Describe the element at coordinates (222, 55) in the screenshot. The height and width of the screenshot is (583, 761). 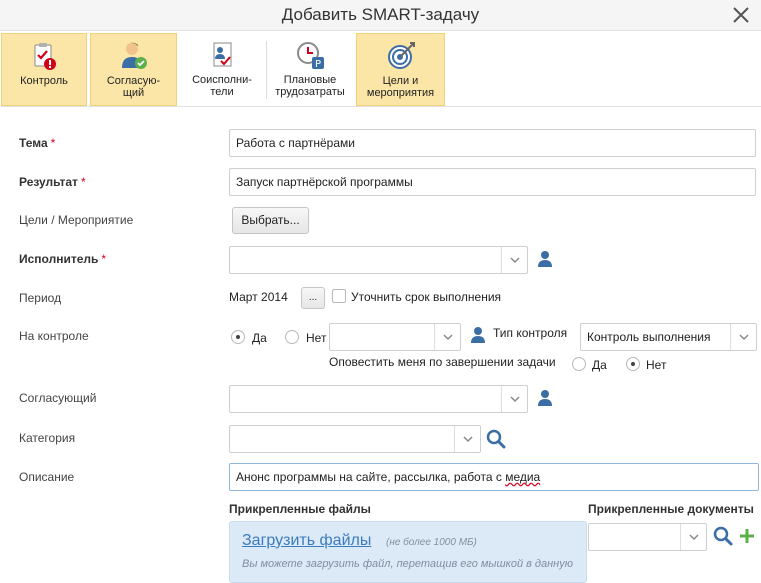
I see `doc-users-icon` at that location.